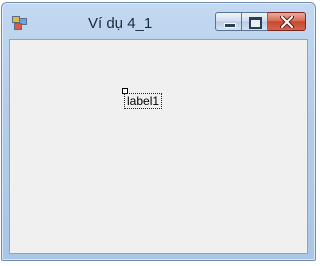  Describe the element at coordinates (20, 23) in the screenshot. I see `form-icon` at that location.